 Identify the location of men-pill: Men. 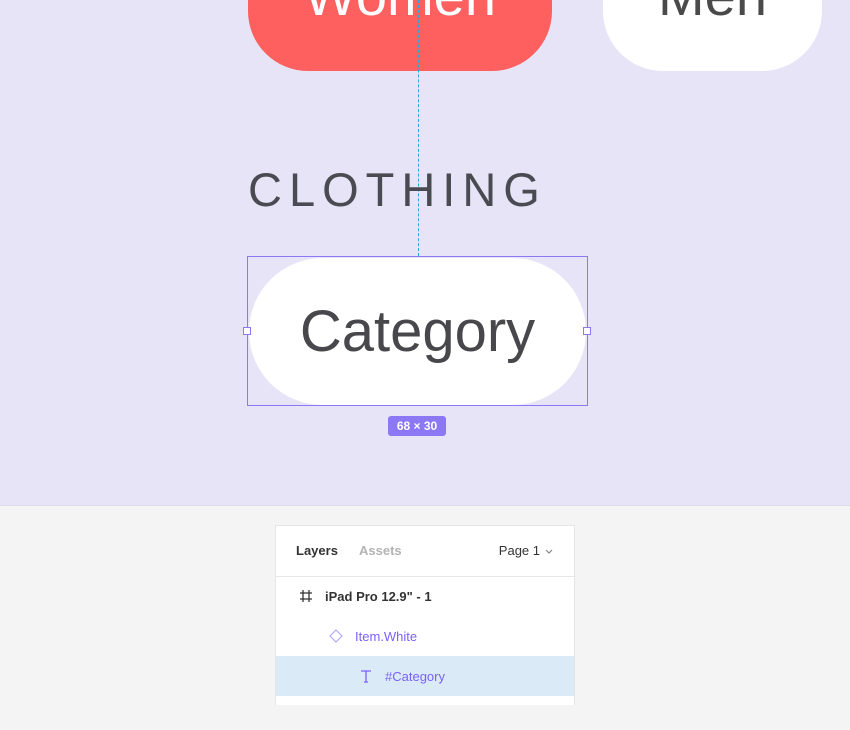
(712, 35).